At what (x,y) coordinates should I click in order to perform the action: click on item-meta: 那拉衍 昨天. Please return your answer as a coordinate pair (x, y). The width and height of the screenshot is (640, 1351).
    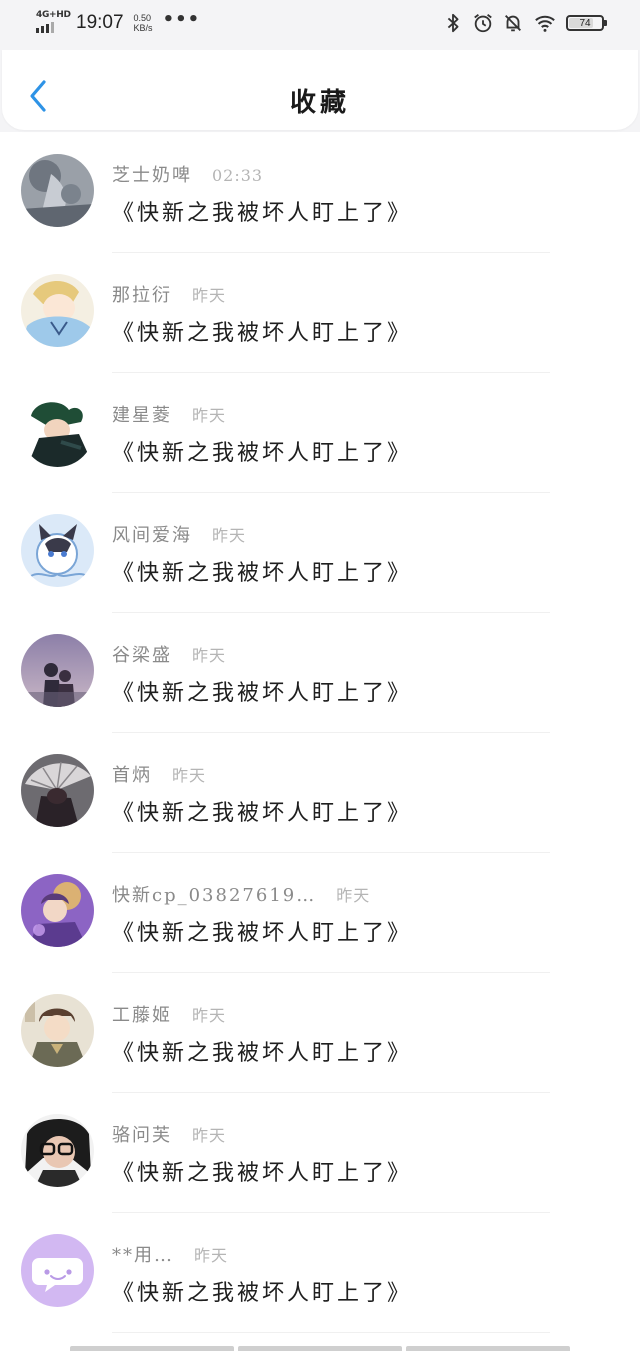
    Looking at the image, I should click on (169, 294).